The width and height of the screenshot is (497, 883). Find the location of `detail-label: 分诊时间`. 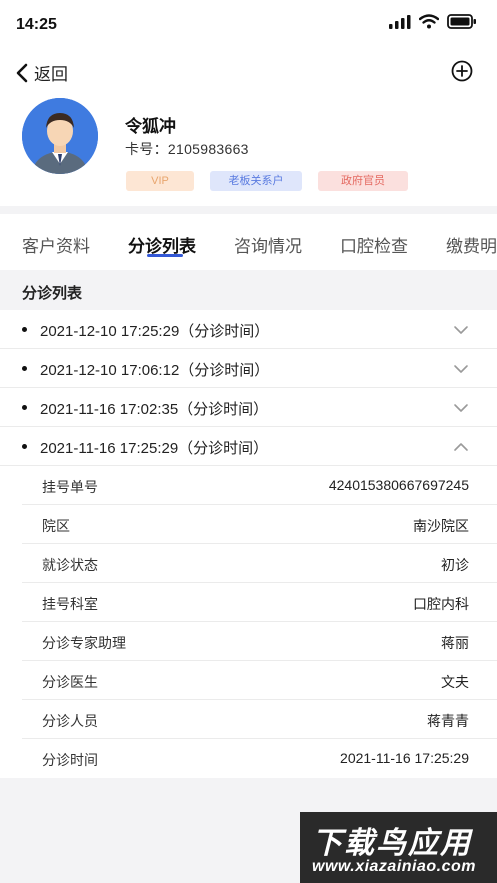

detail-label: 分诊时间 is located at coordinates (70, 760).